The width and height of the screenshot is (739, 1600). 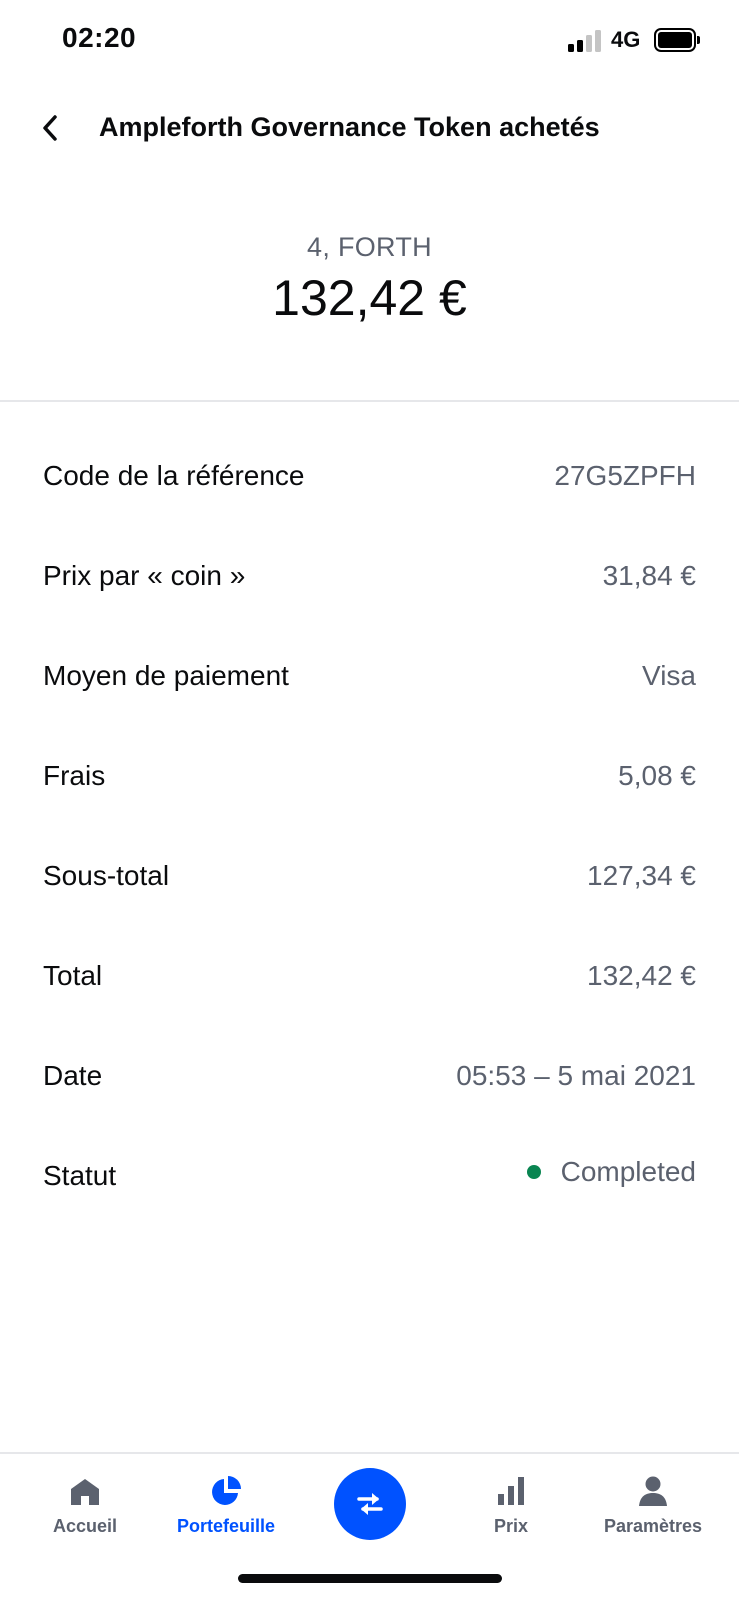 I want to click on detail-label: Total, so click(x=73, y=975).